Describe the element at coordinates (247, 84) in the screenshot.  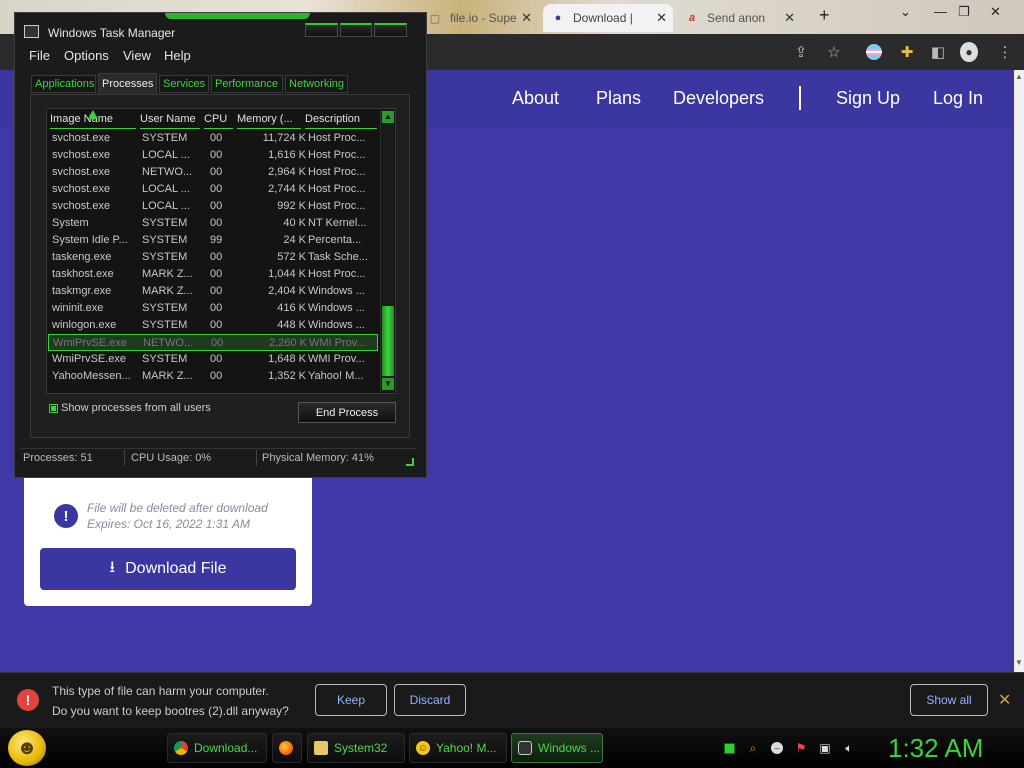
I see `tab-performance: Performance` at that location.